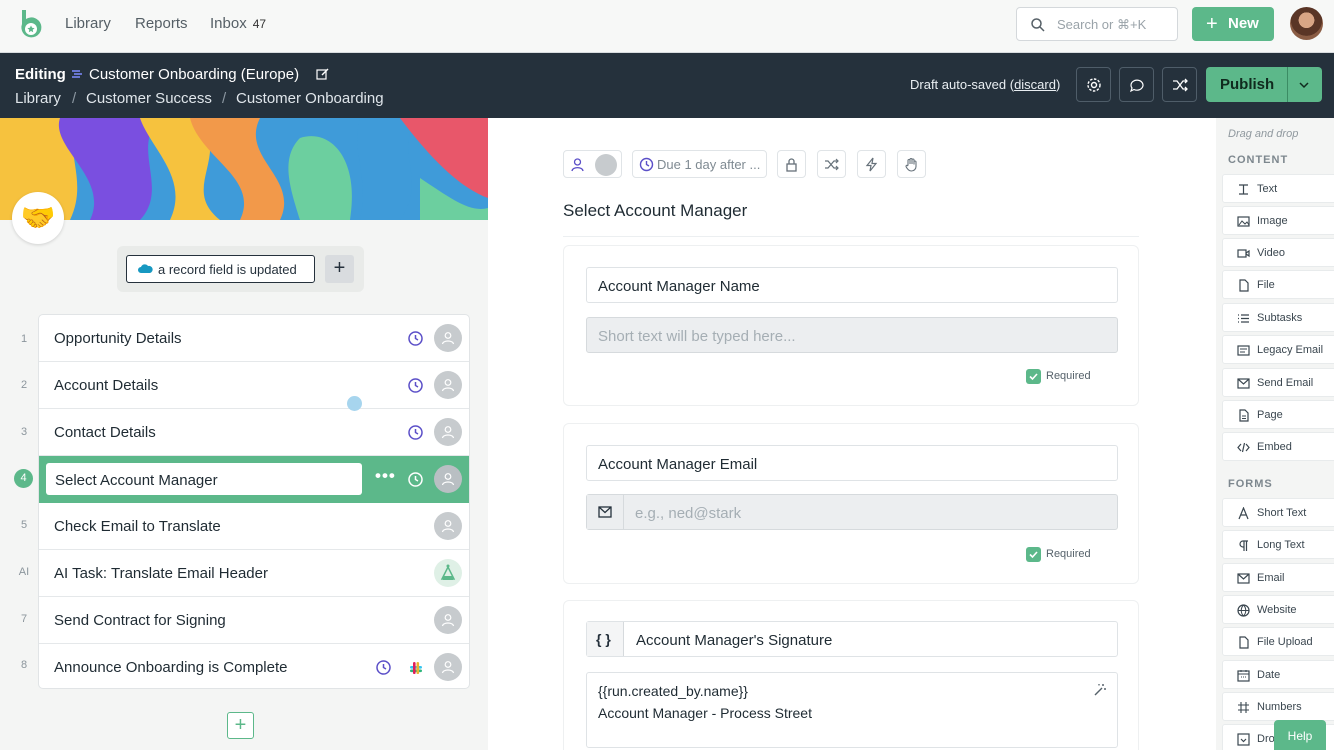 The width and height of the screenshot is (1334, 750). What do you see at coordinates (852, 639) in the screenshot?
I see `field-label-input: { } Account Manager's Signature` at bounding box center [852, 639].